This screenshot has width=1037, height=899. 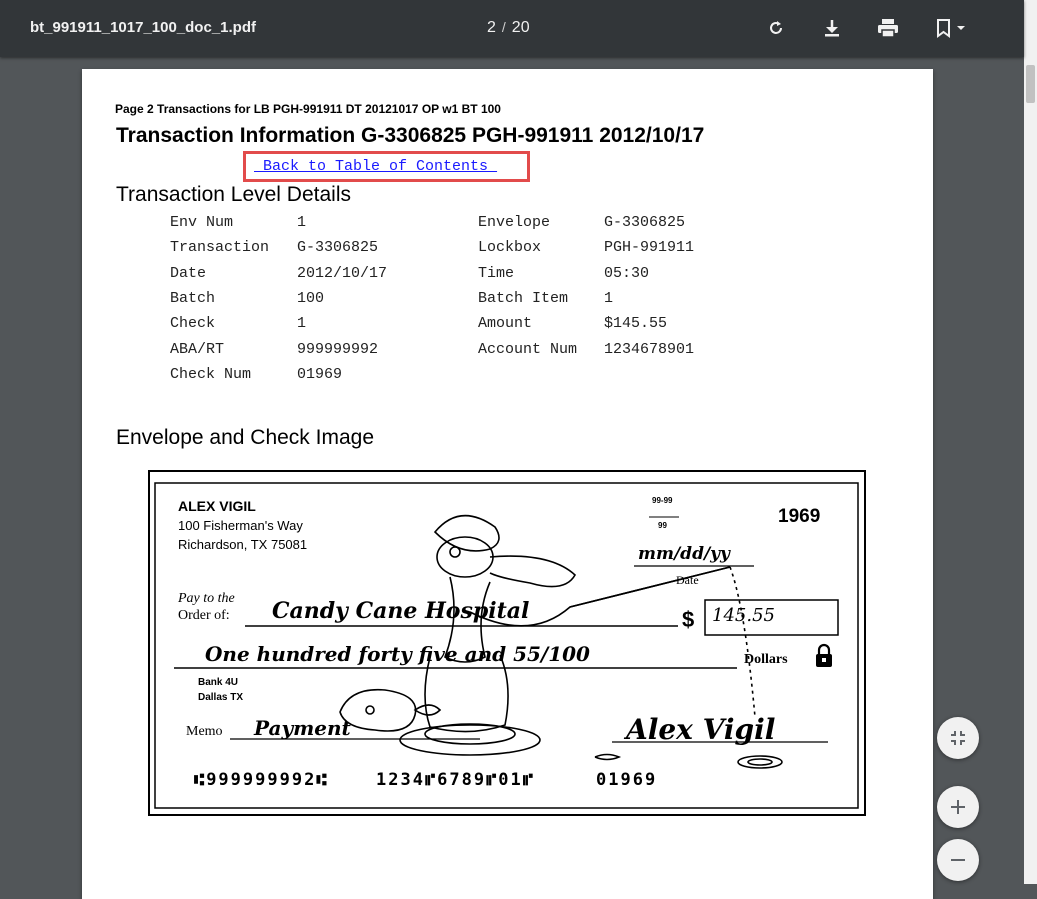 What do you see at coordinates (627, 780) in the screenshot?
I see `micr-check-number: 01969` at bounding box center [627, 780].